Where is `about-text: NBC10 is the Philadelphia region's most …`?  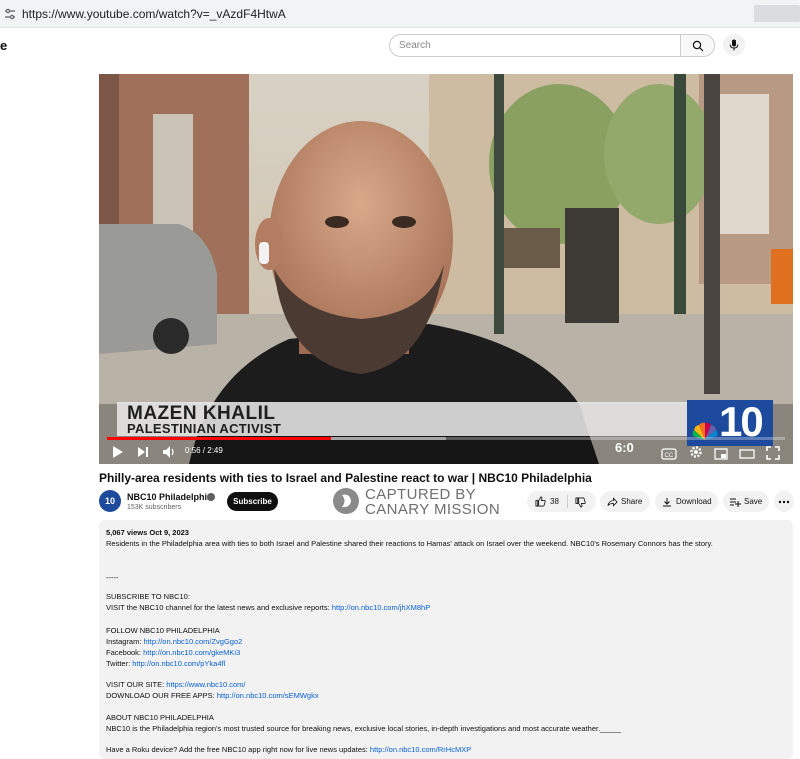 about-text: NBC10 is the Philadelphia region's most … is located at coordinates (364, 728).